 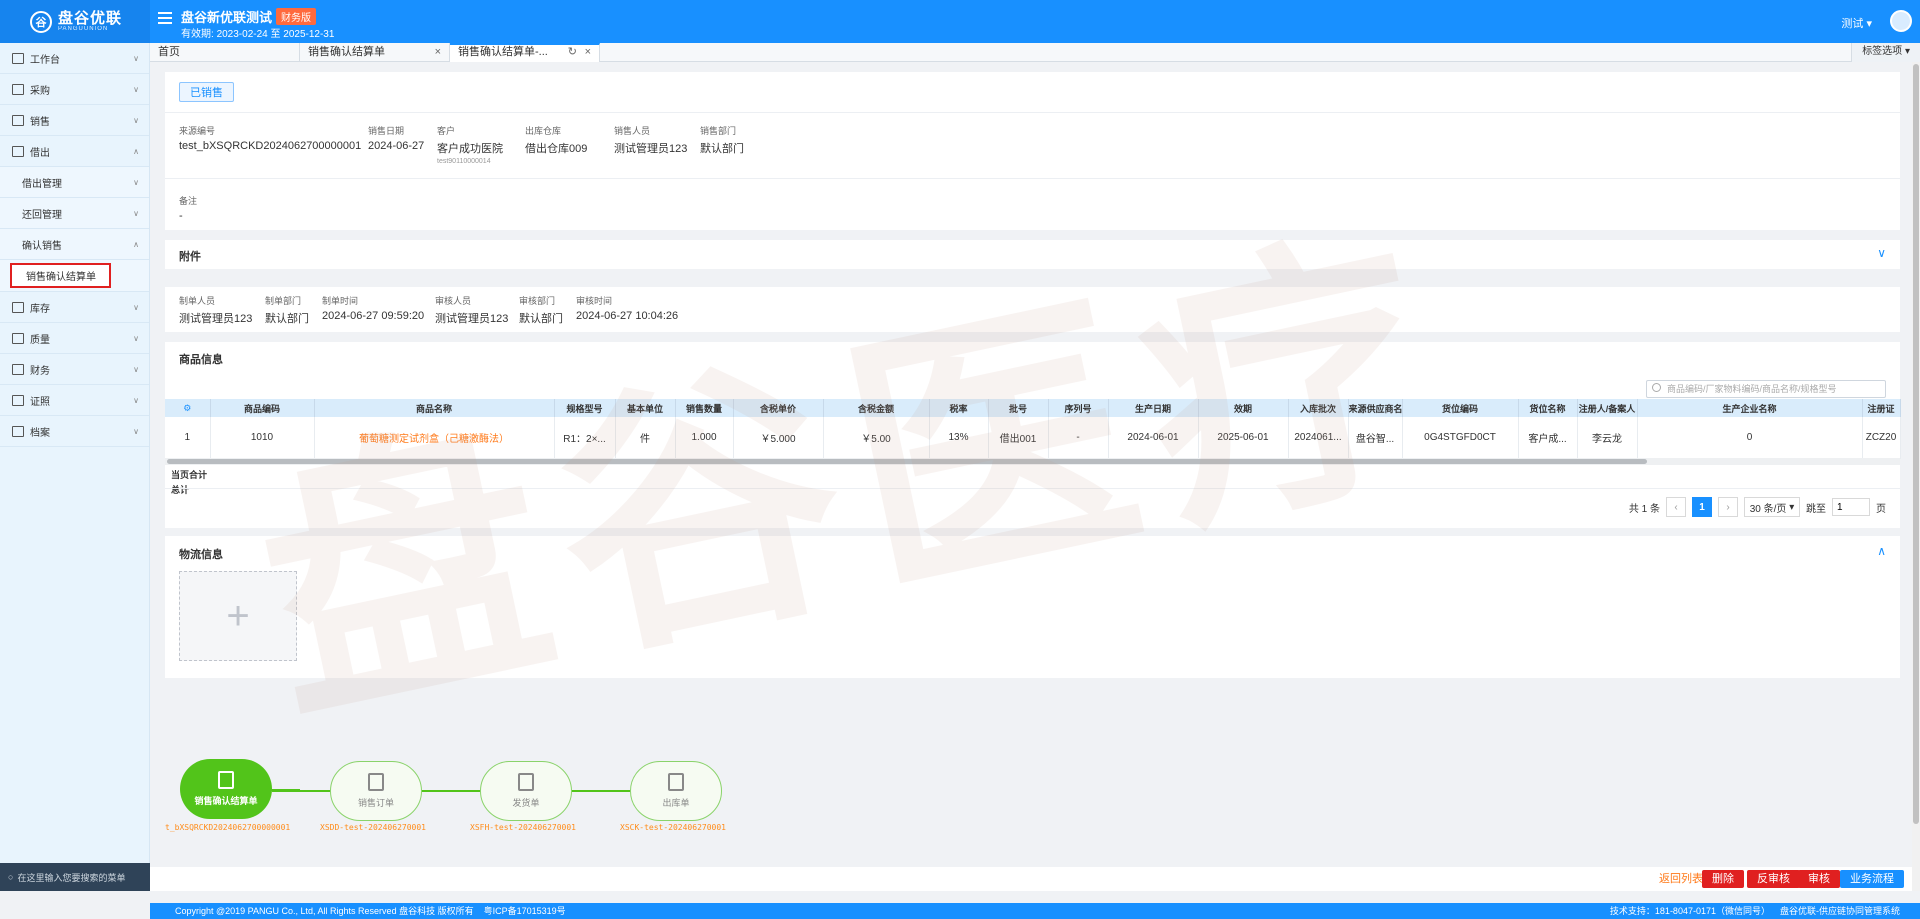 What do you see at coordinates (287, 319) in the screenshot?
I see `field-value: 默认部门` at bounding box center [287, 319].